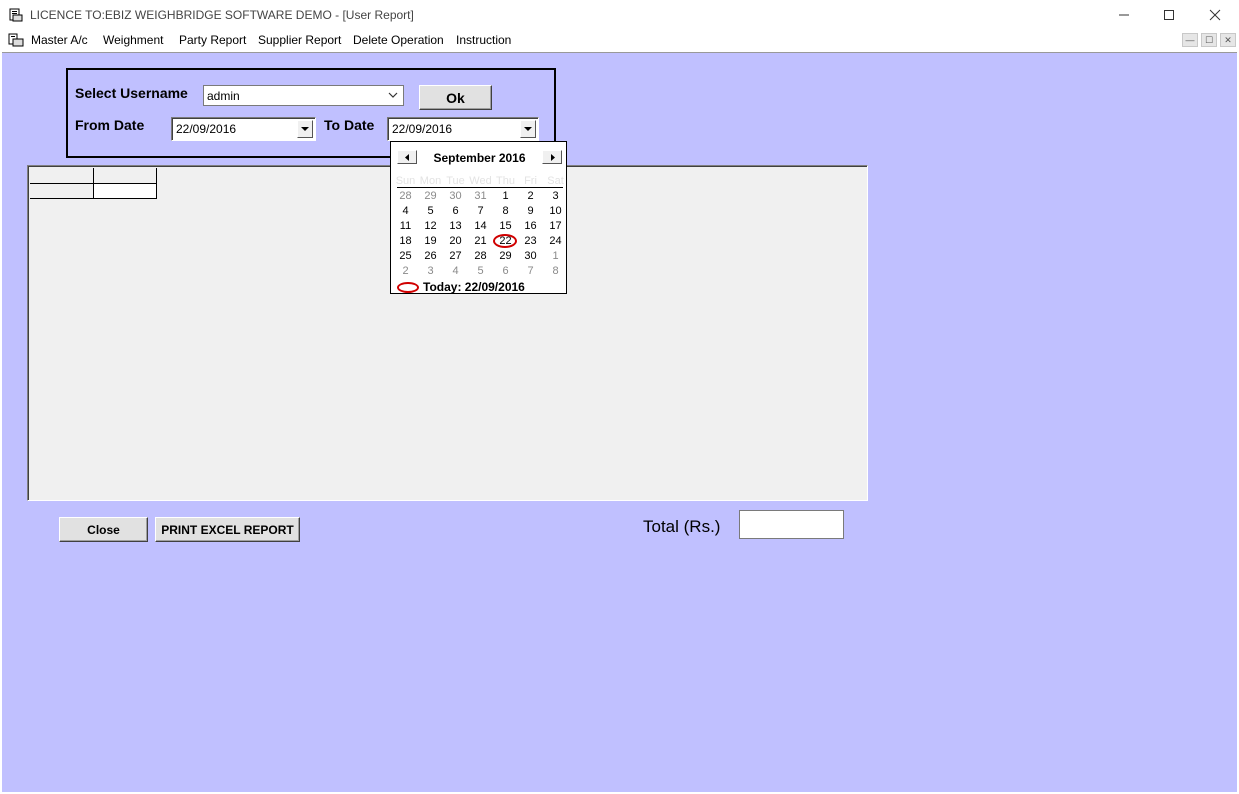 The width and height of the screenshot is (1239, 794). What do you see at coordinates (530, 181) in the screenshot?
I see `weekday-label: Fri` at bounding box center [530, 181].